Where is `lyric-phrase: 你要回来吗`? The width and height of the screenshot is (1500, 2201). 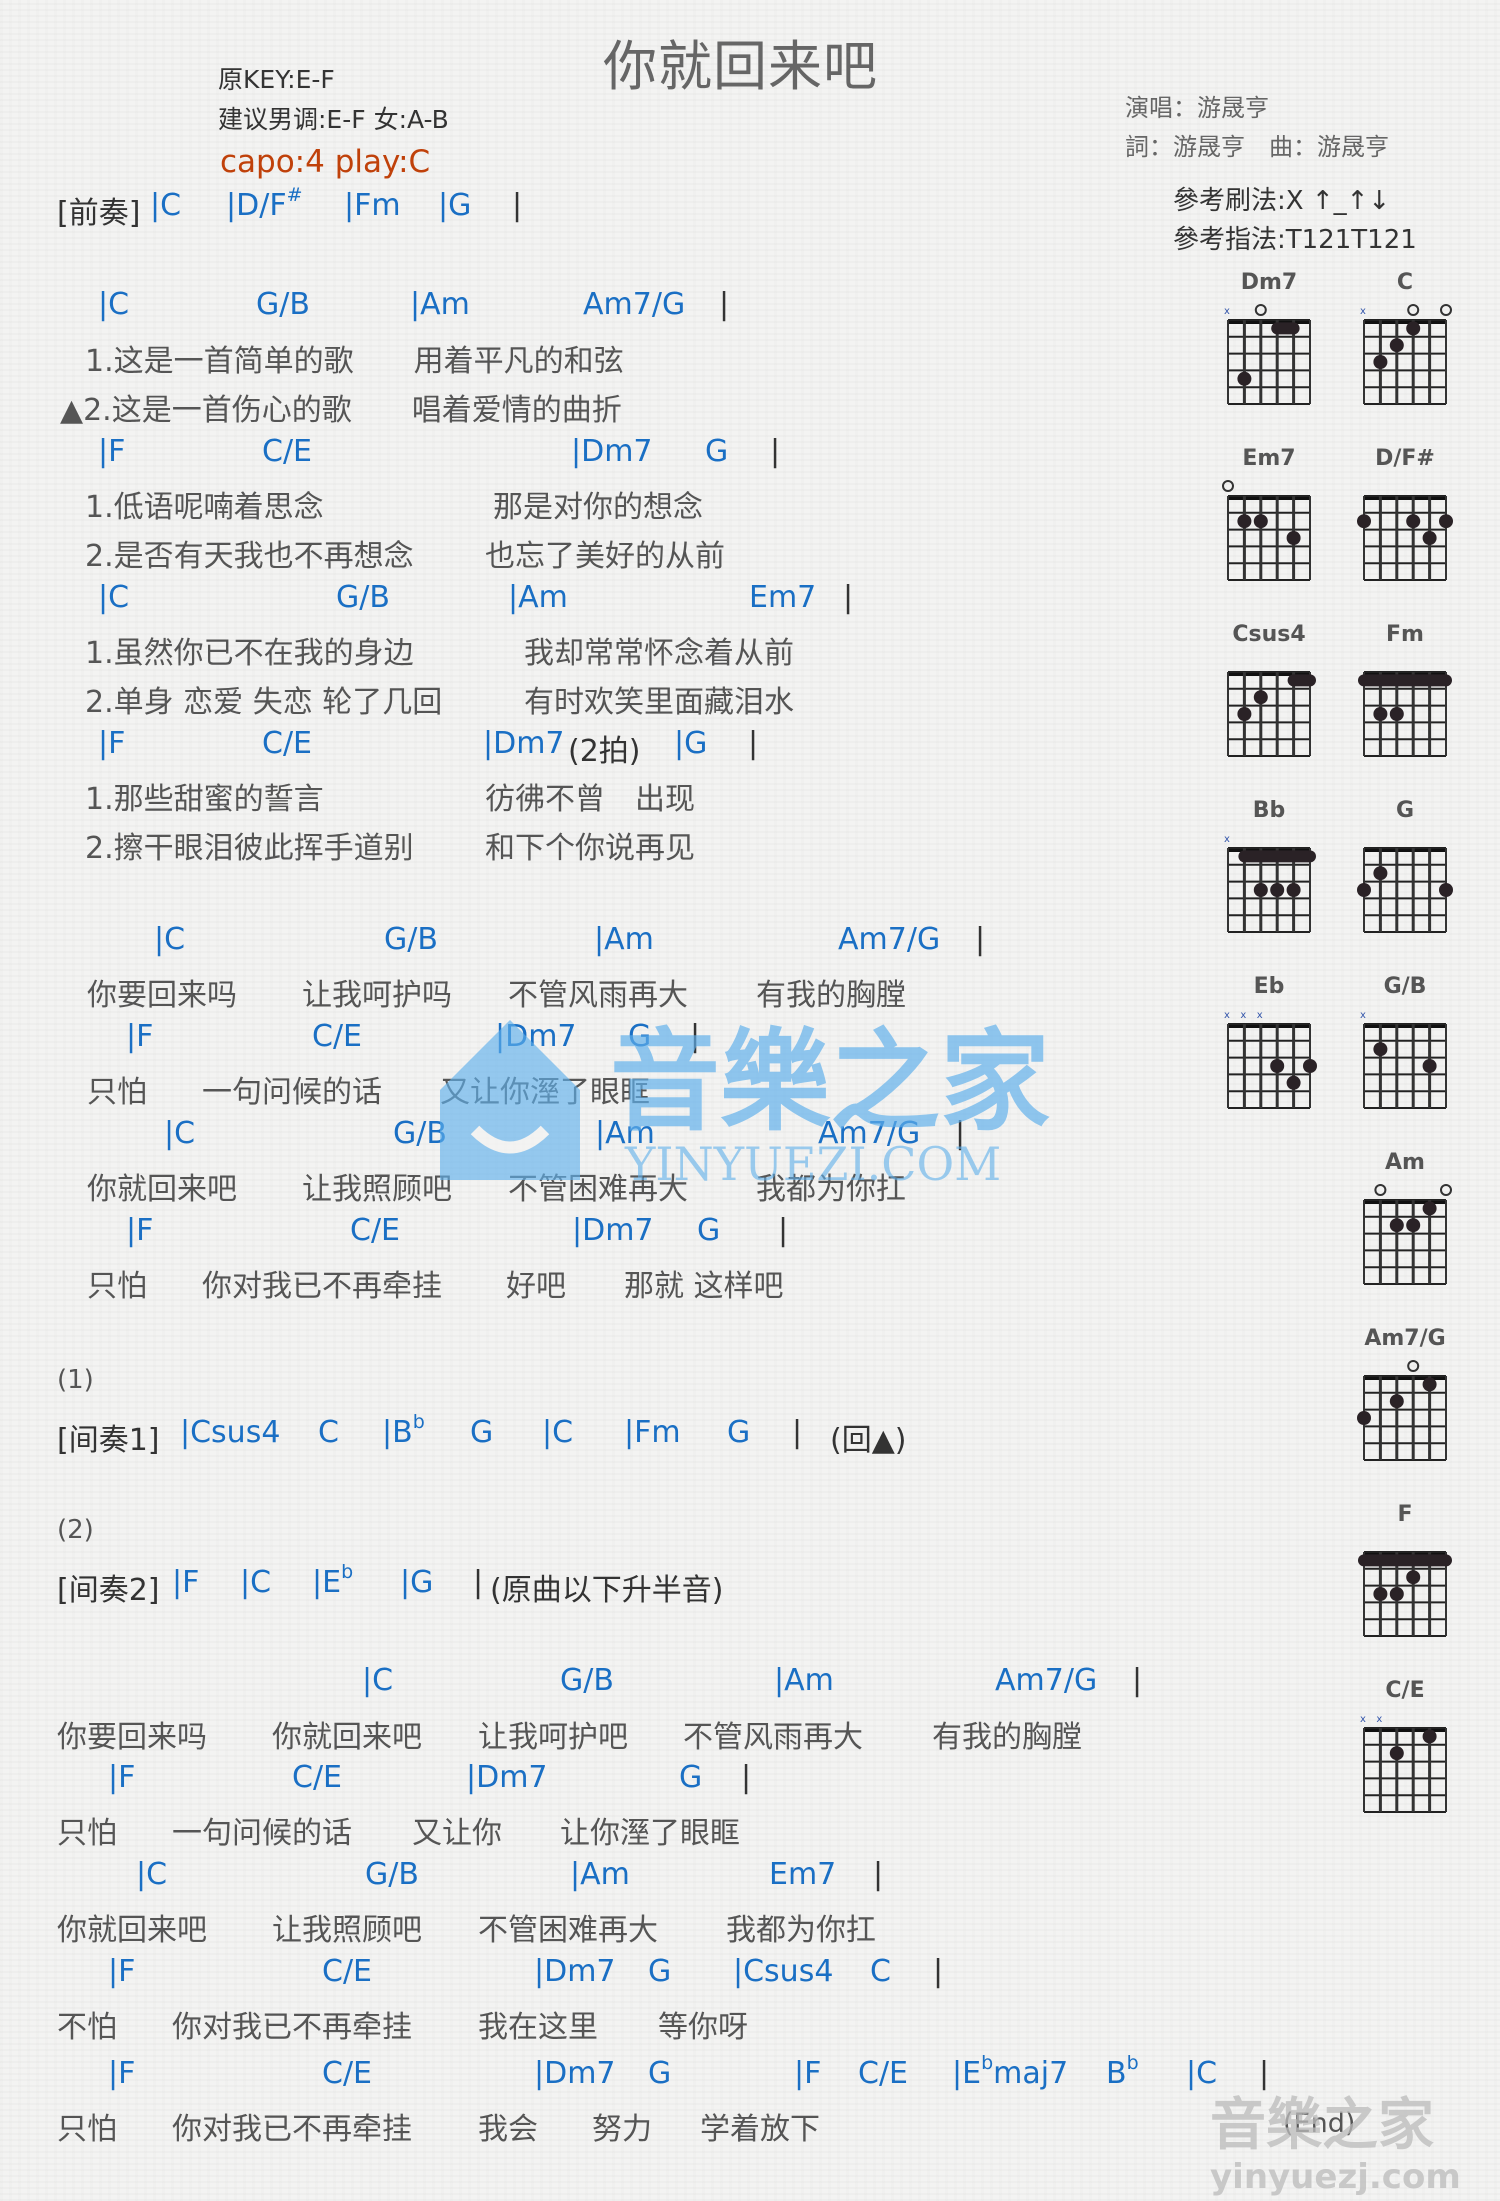 lyric-phrase: 你要回来吗 is located at coordinates (162, 995).